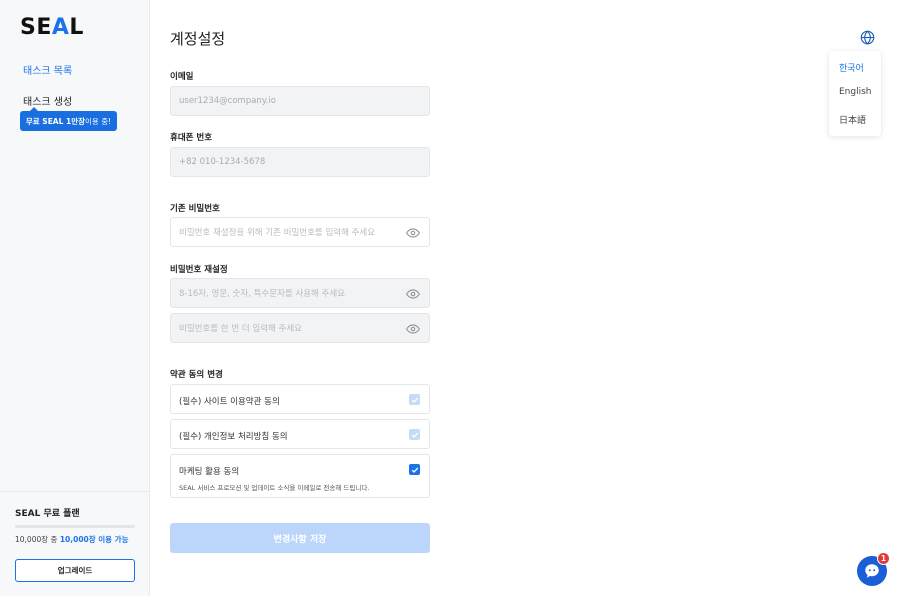 This screenshot has height=596, width=900. Describe the element at coordinates (872, 571) in the screenshot. I see `chat-bubble-icon` at that location.